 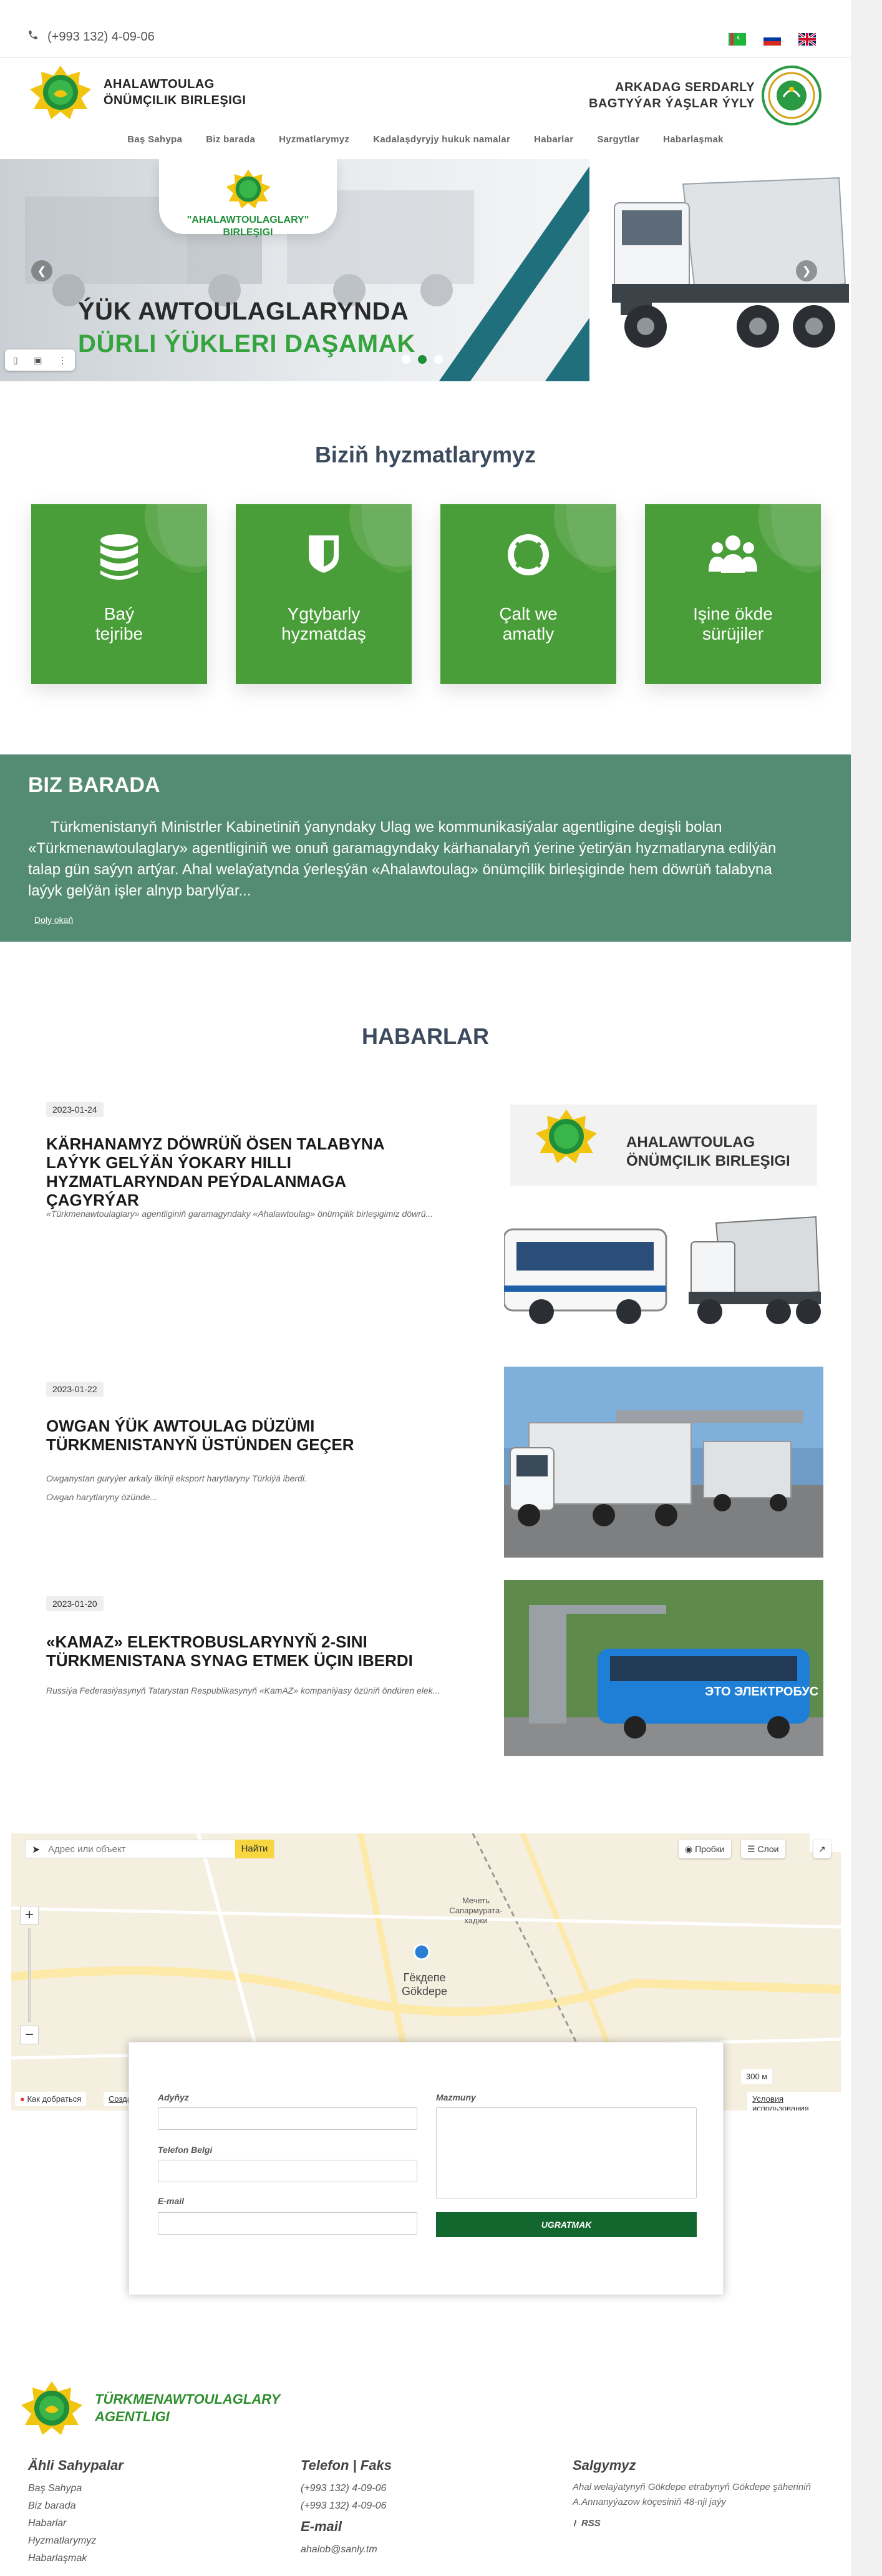 I want to click on news-image-caption-line2: ÖNÜMÇILIK BIRLEŞIGI, so click(x=708, y=1161).